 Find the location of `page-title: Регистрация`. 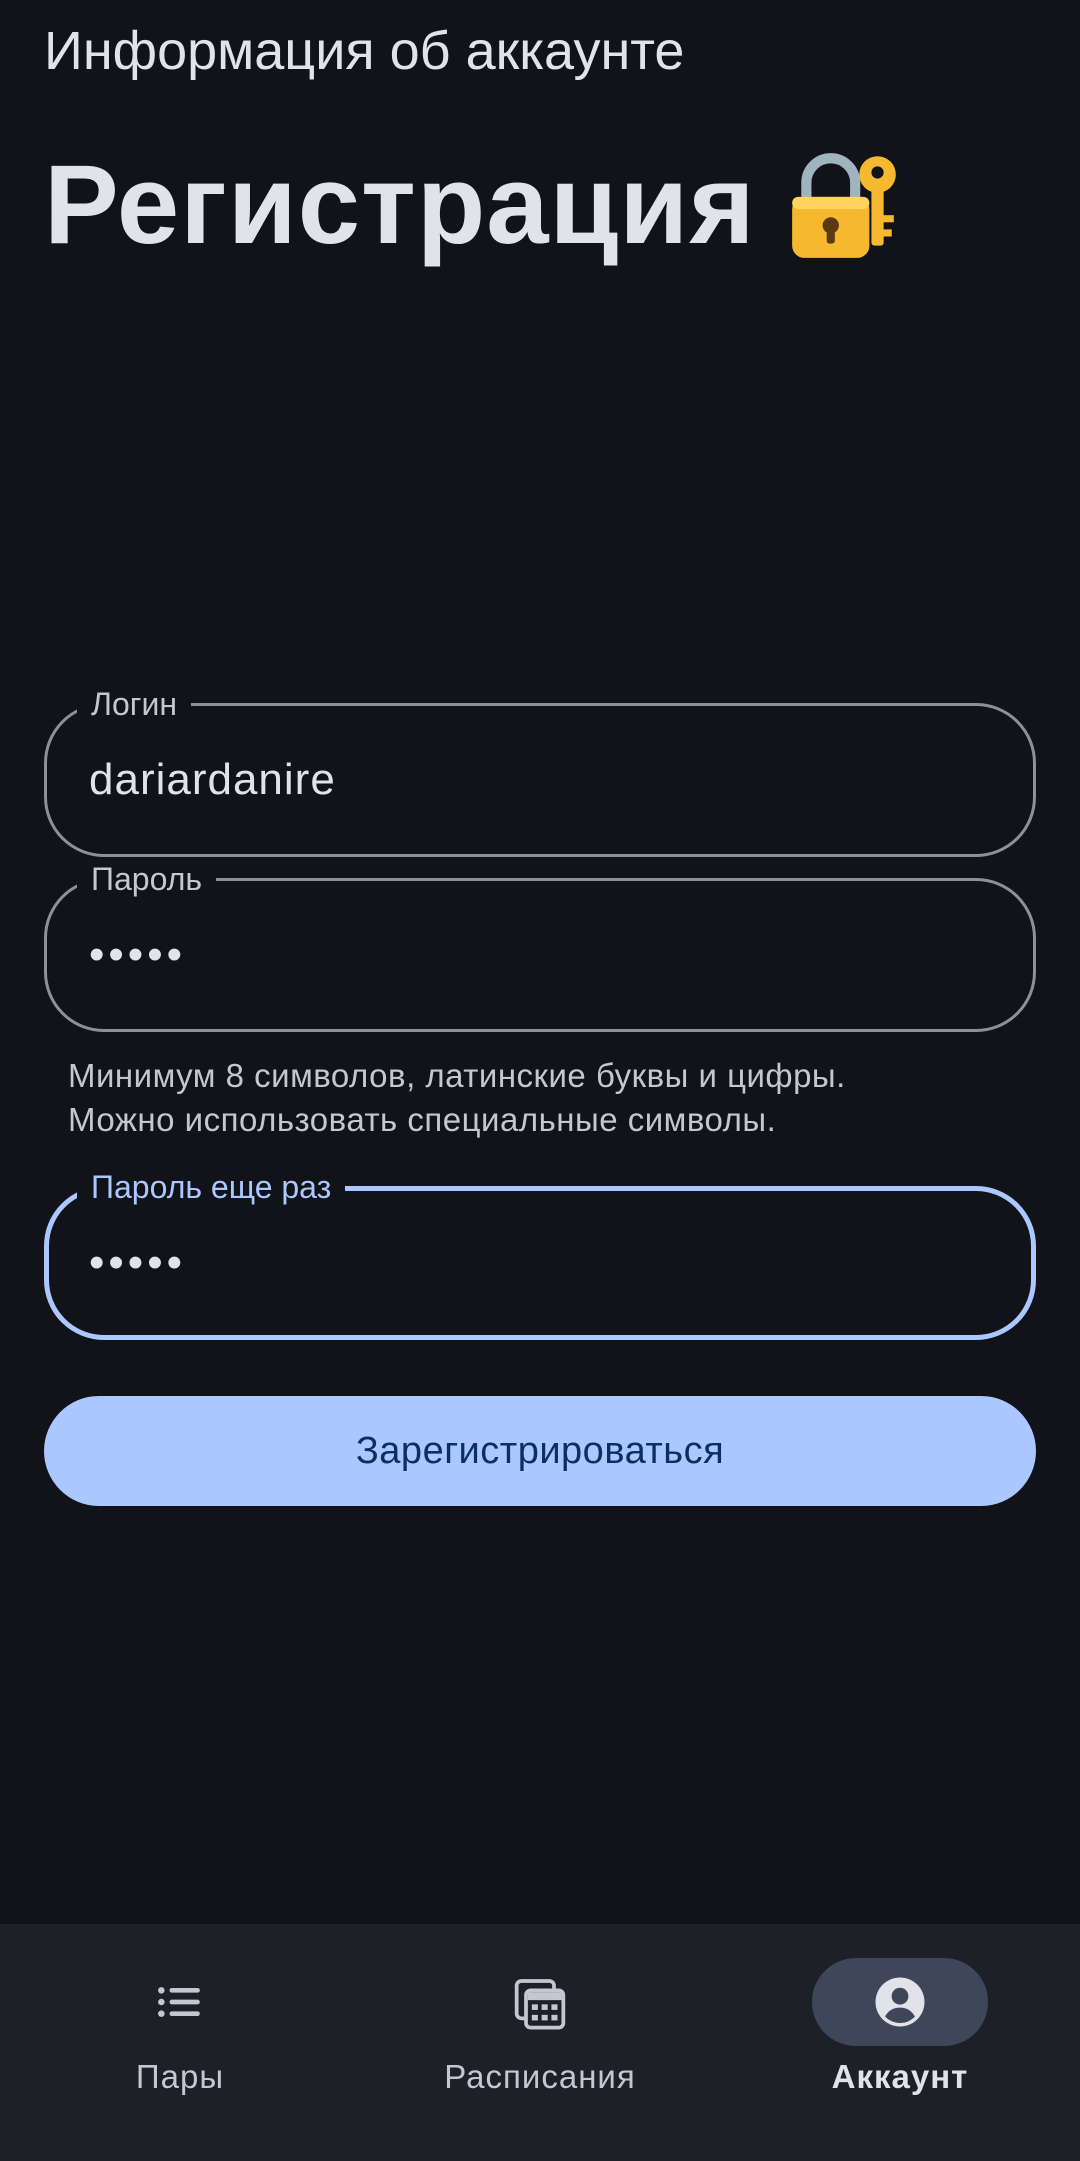

page-title: Регистрация is located at coordinates (400, 204).